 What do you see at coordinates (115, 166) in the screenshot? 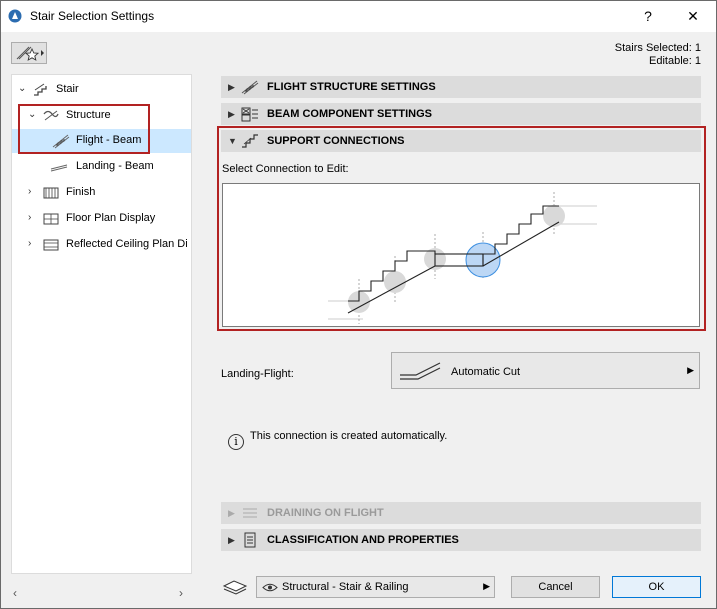
I see `tree-item-label: Landing - Beam` at bounding box center [115, 166].